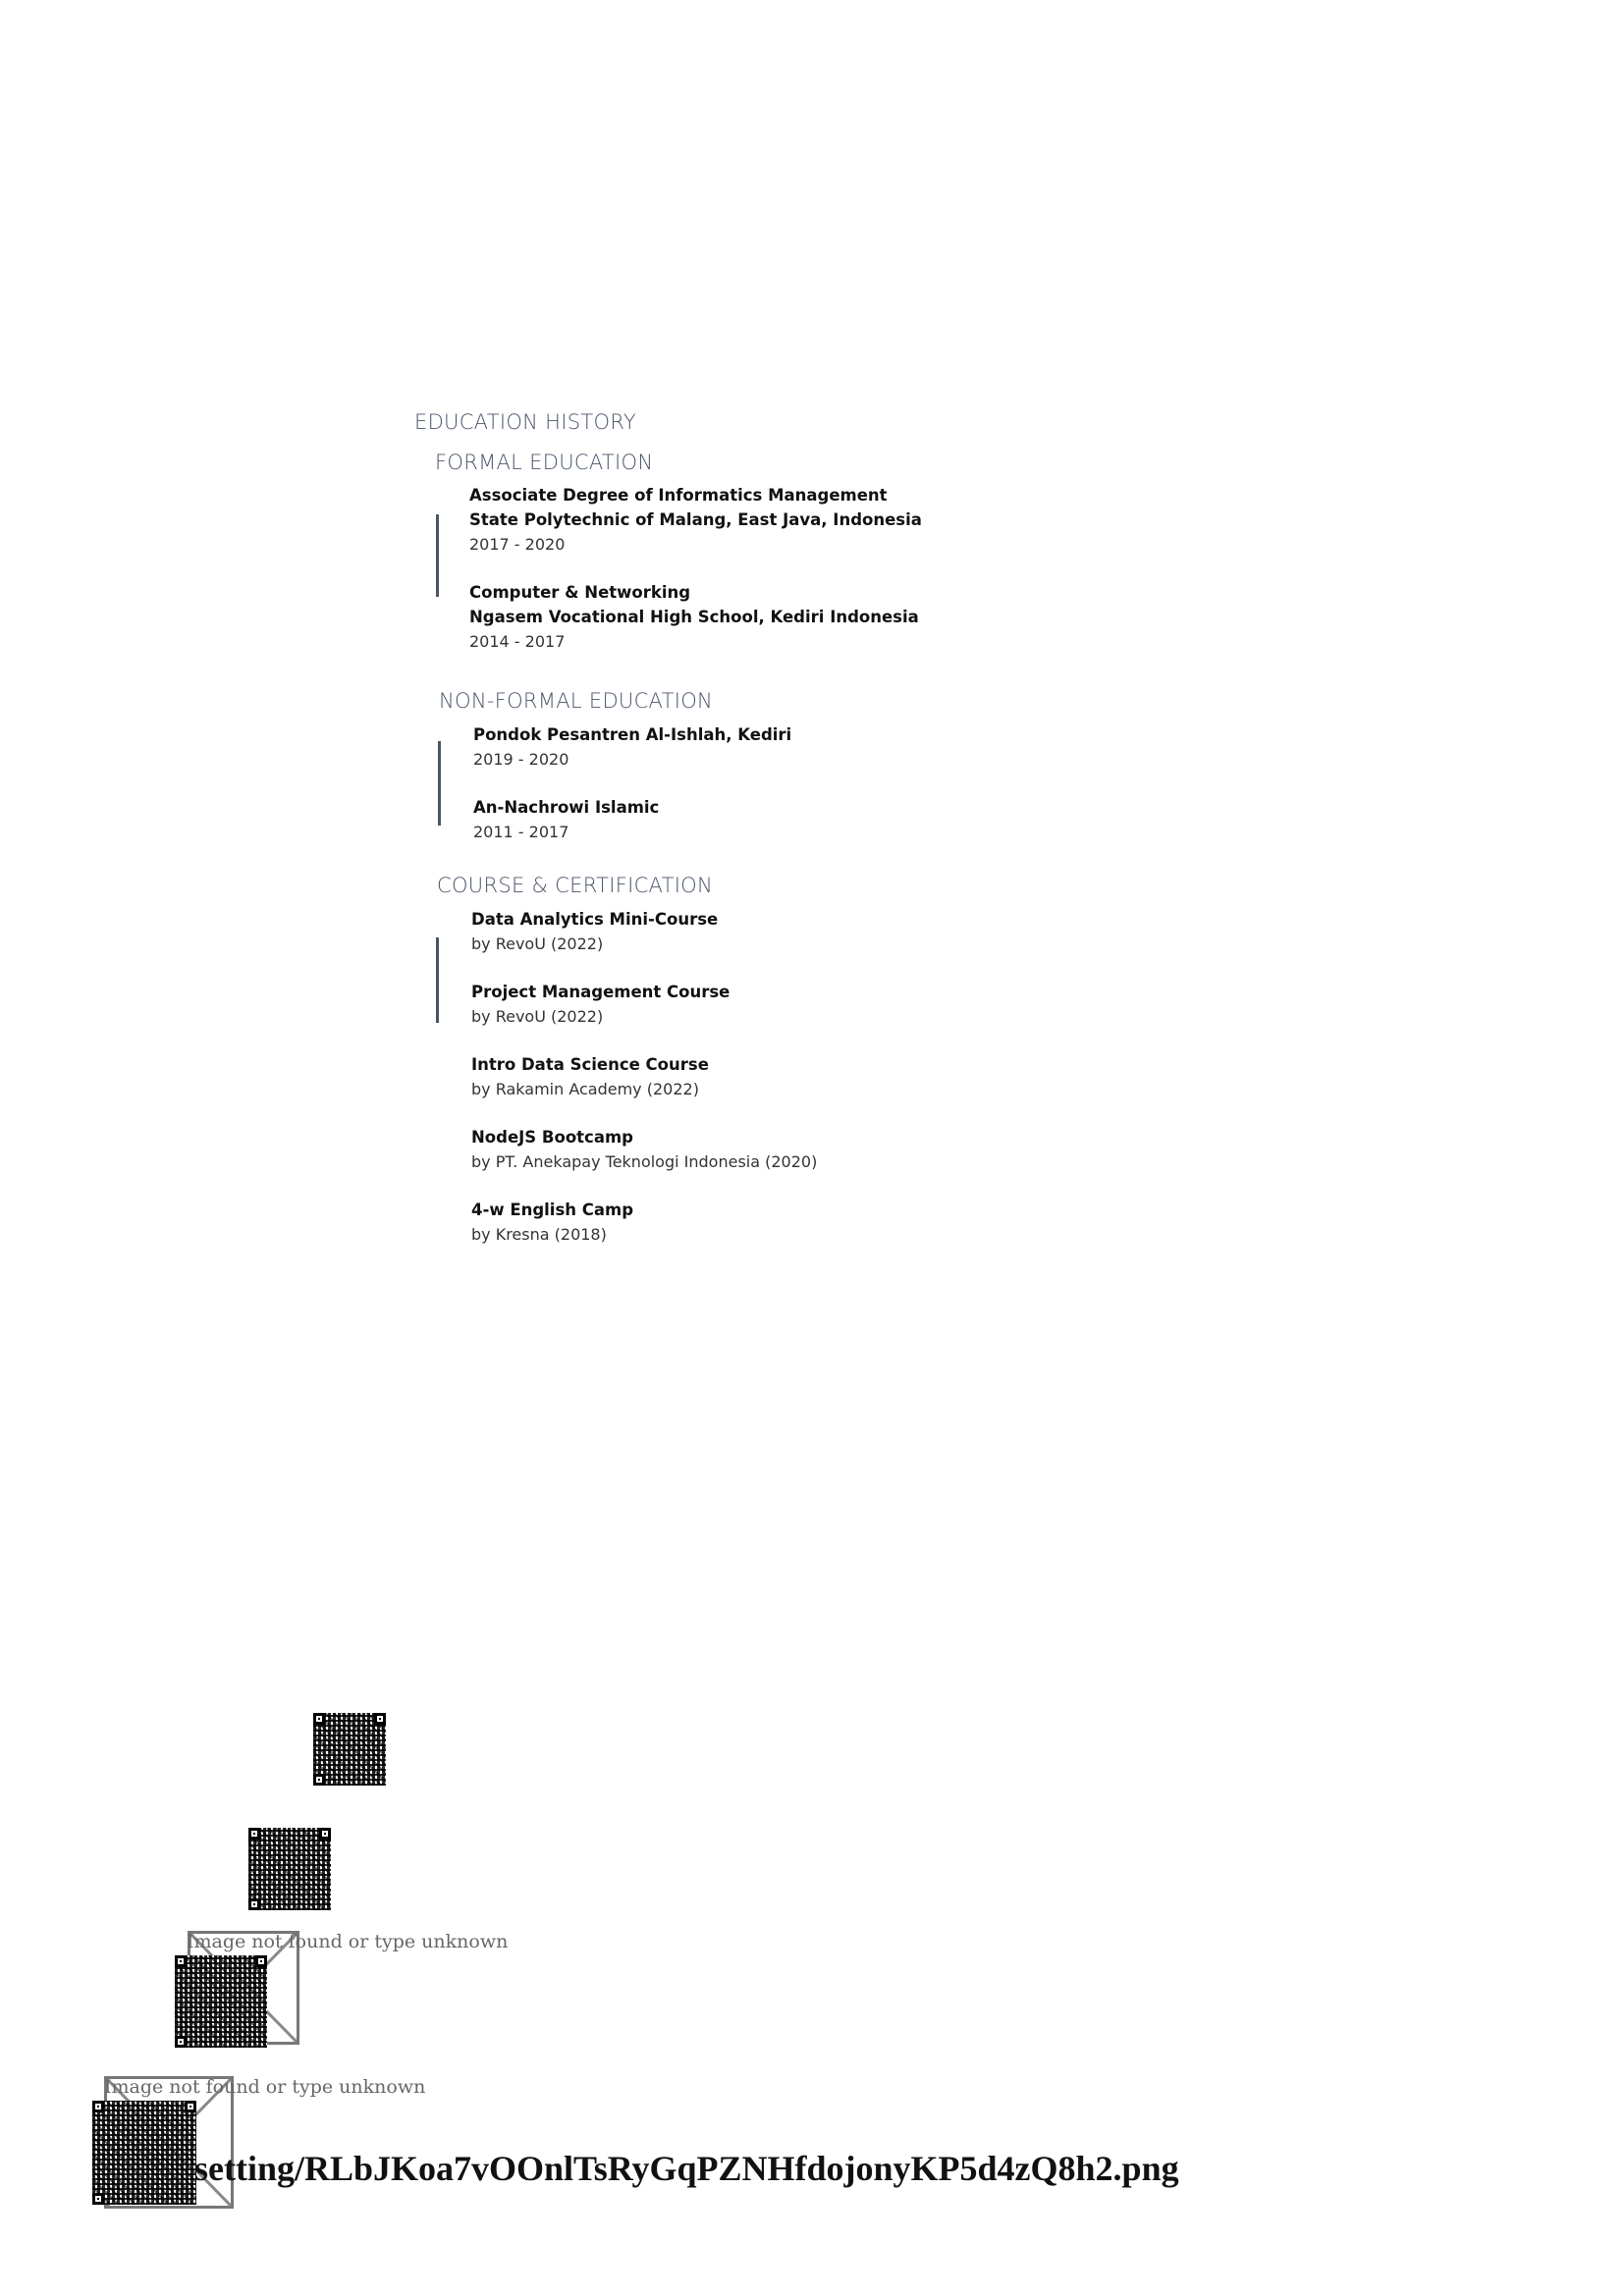 This screenshot has height=2296, width=1624. Describe the element at coordinates (552, 1137) in the screenshot. I see `course-name: NodeJS Bootcamp` at that location.